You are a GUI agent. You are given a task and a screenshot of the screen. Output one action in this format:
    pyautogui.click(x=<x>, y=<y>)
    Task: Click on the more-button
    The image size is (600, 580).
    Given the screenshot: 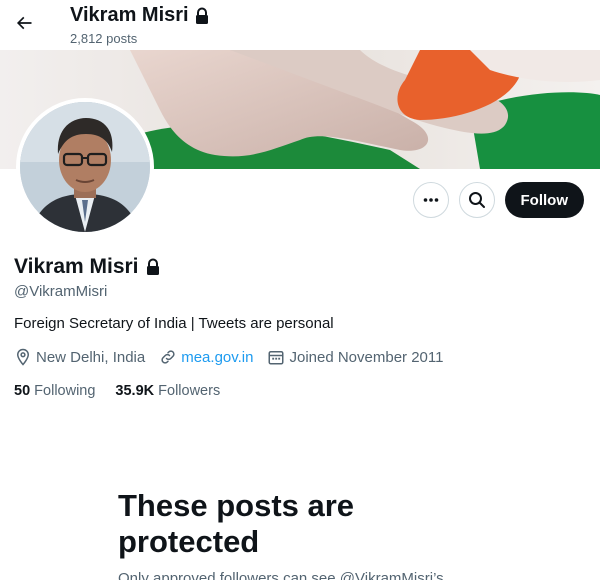 What is the action you would take?
    pyautogui.click(x=430, y=200)
    